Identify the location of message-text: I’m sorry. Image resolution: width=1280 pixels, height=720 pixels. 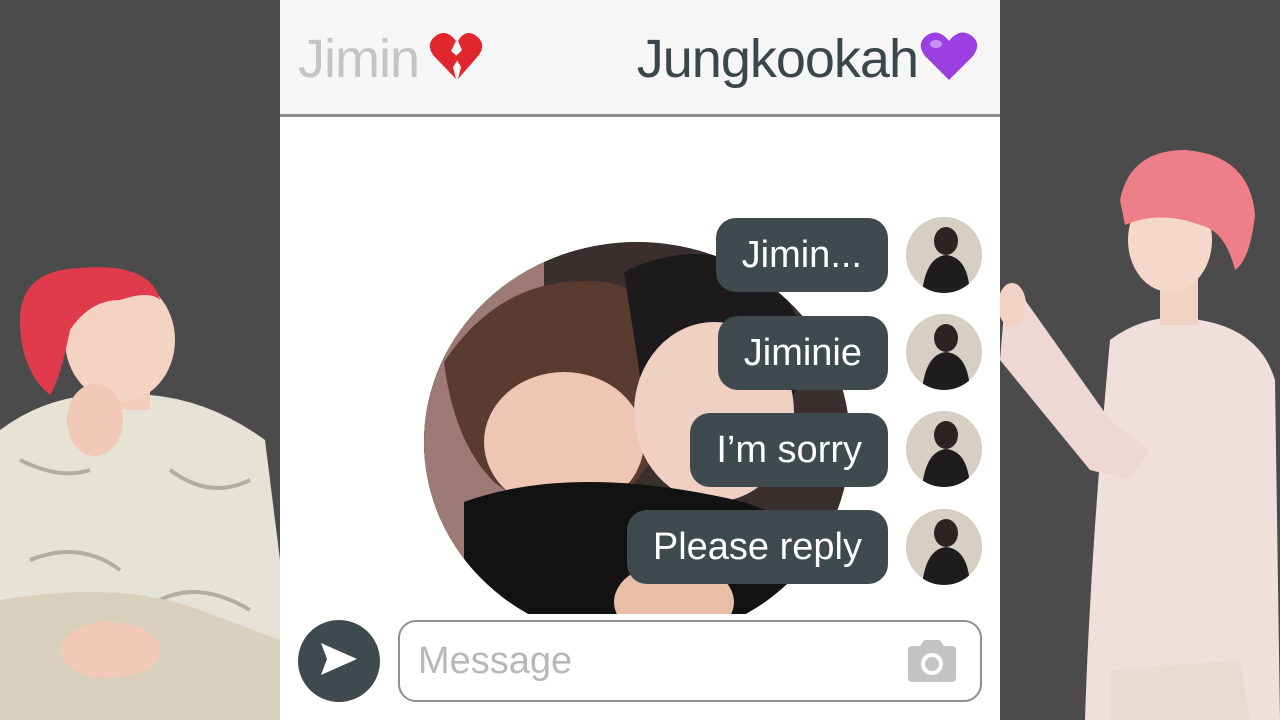
(789, 449).